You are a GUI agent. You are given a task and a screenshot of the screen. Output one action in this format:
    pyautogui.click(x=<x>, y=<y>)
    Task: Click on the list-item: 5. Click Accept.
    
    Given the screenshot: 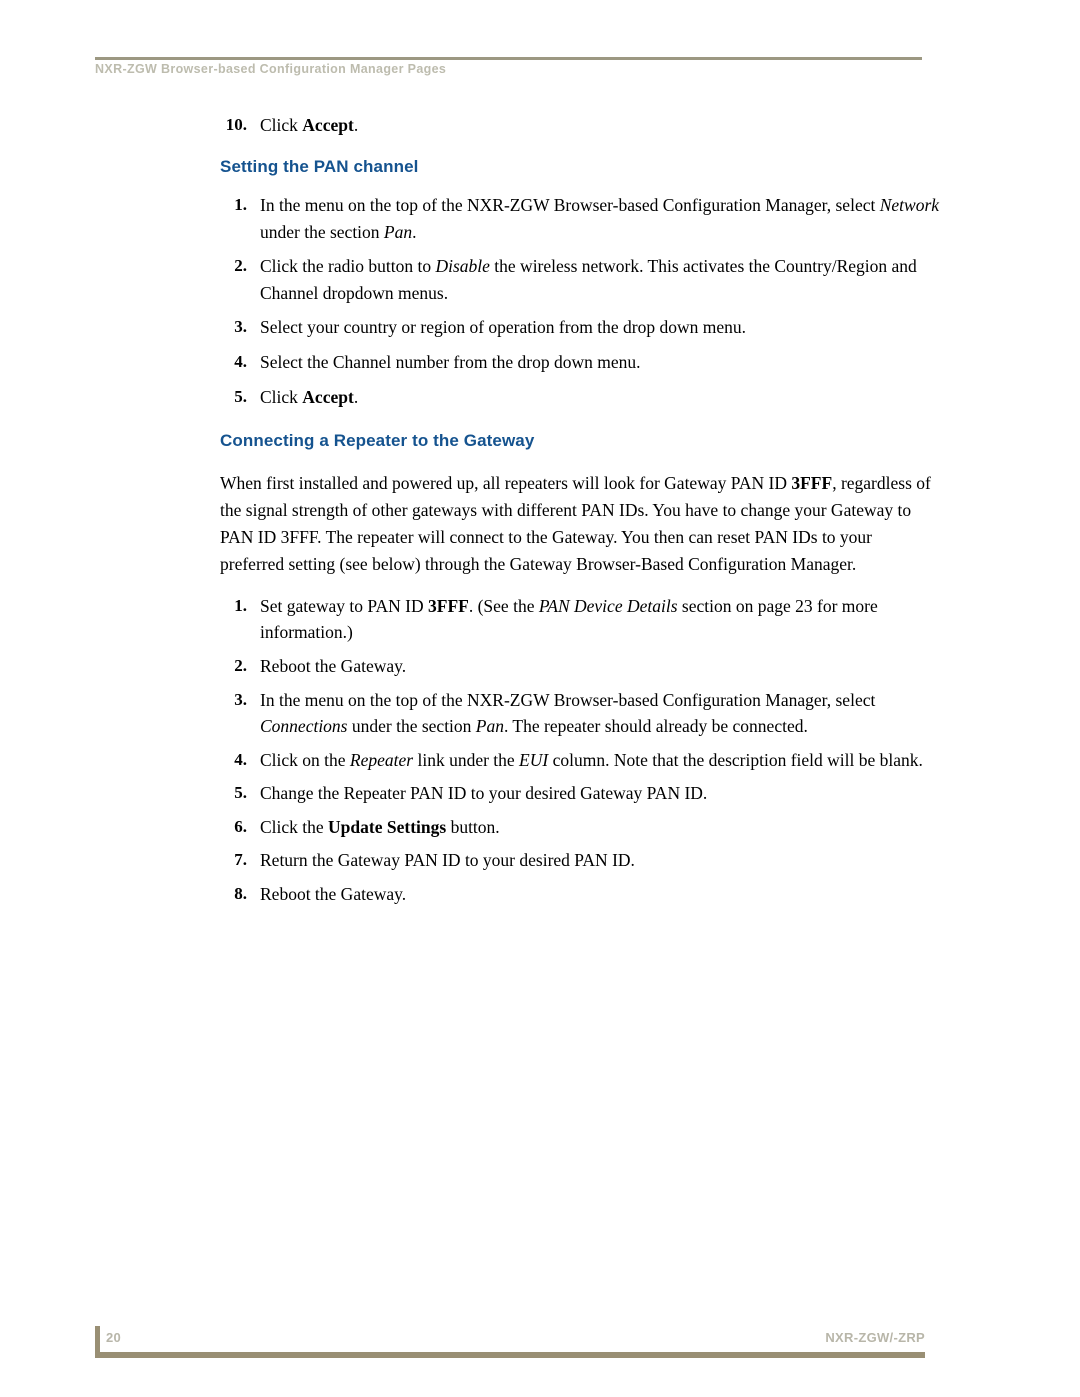 What is the action you would take?
    pyautogui.click(x=580, y=397)
    